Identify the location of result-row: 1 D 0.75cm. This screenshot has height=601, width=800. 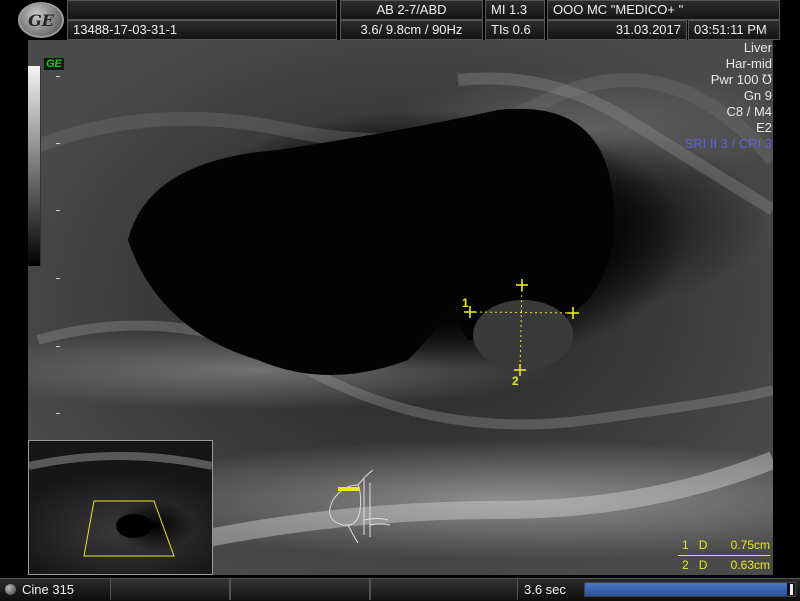
(724, 545).